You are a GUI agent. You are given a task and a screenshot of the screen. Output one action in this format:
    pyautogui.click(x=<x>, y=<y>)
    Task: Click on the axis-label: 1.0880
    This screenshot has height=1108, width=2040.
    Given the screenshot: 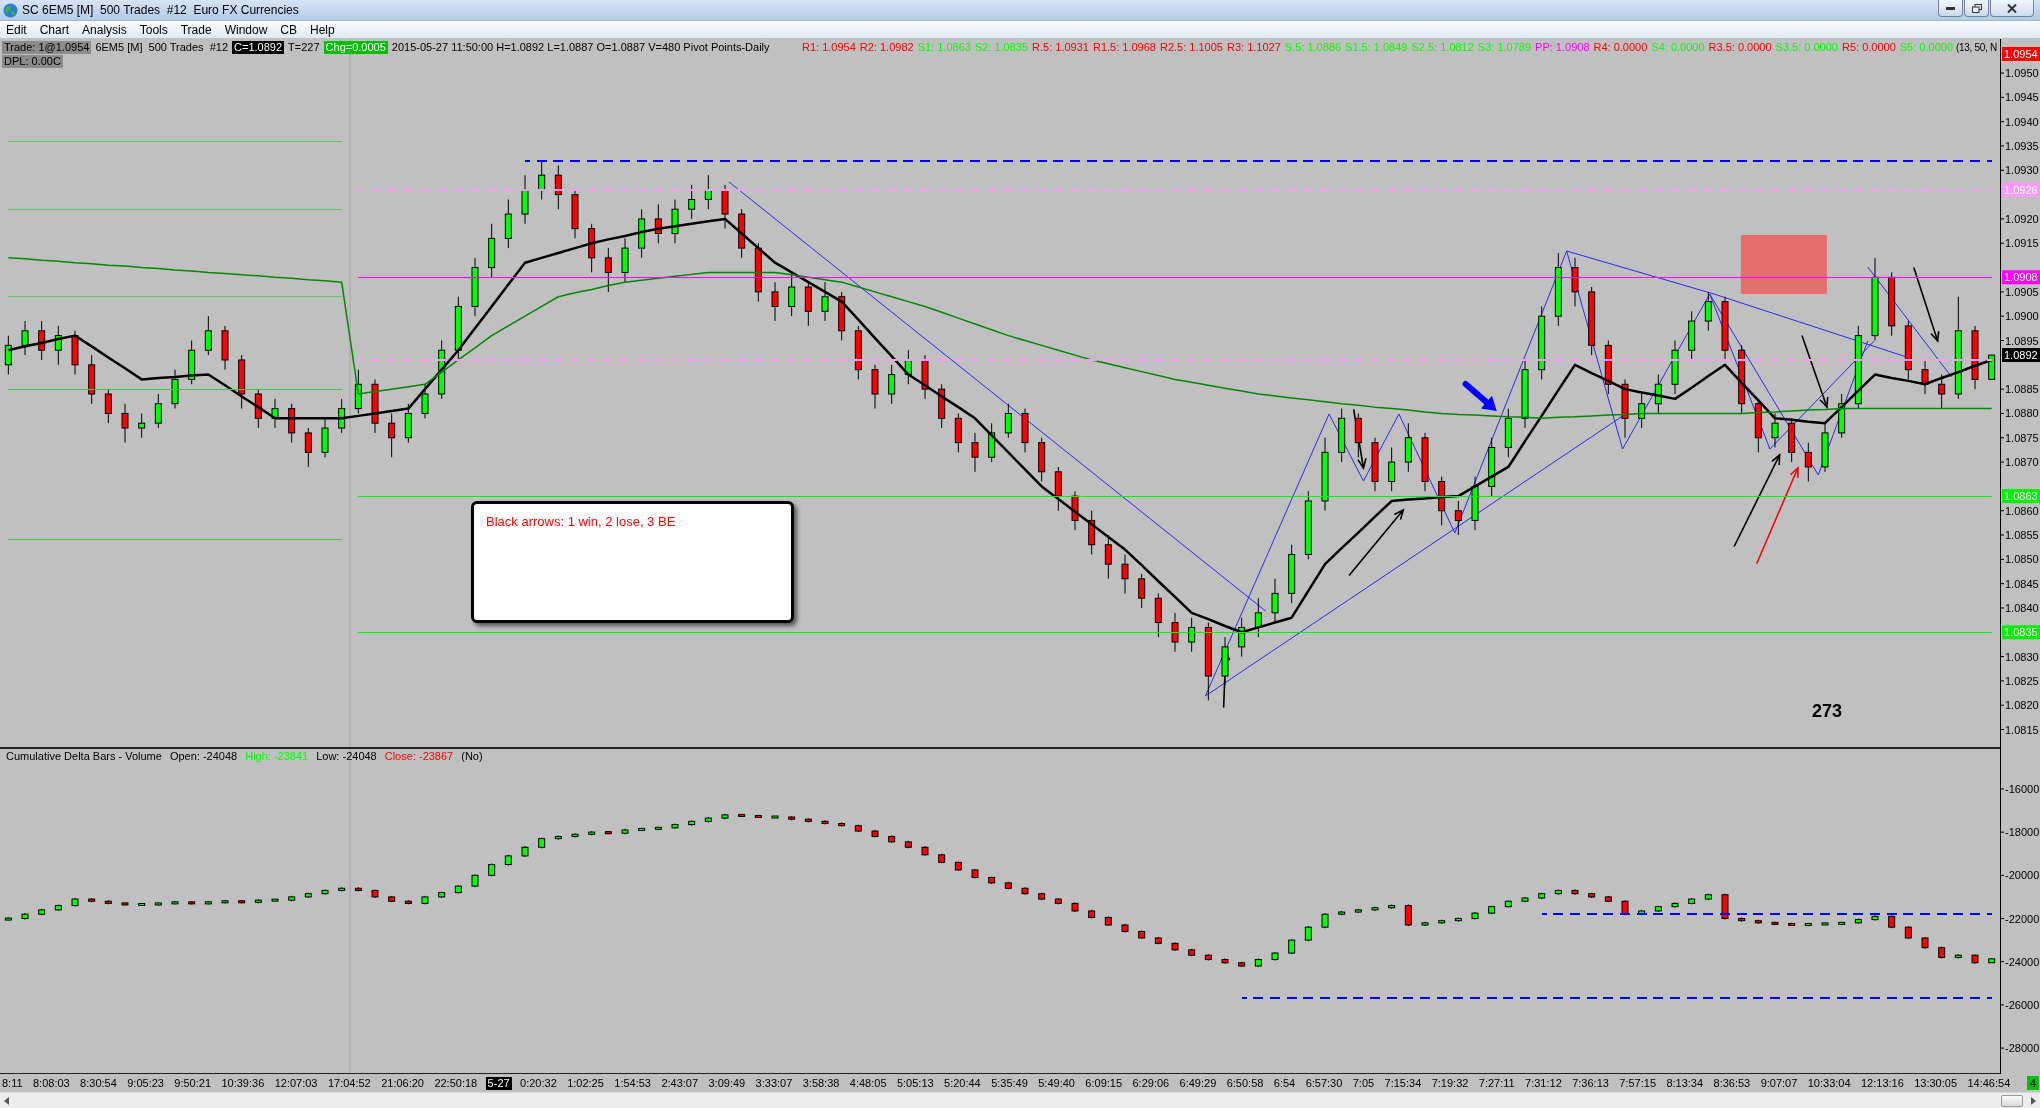 What is the action you would take?
    pyautogui.click(x=2022, y=413)
    